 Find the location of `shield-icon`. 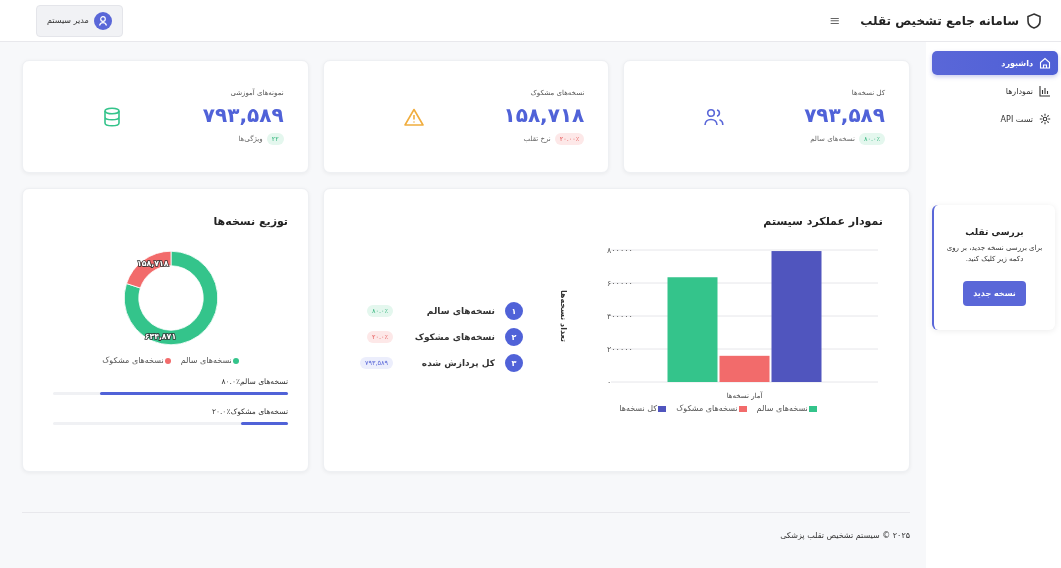

shield-icon is located at coordinates (1034, 20).